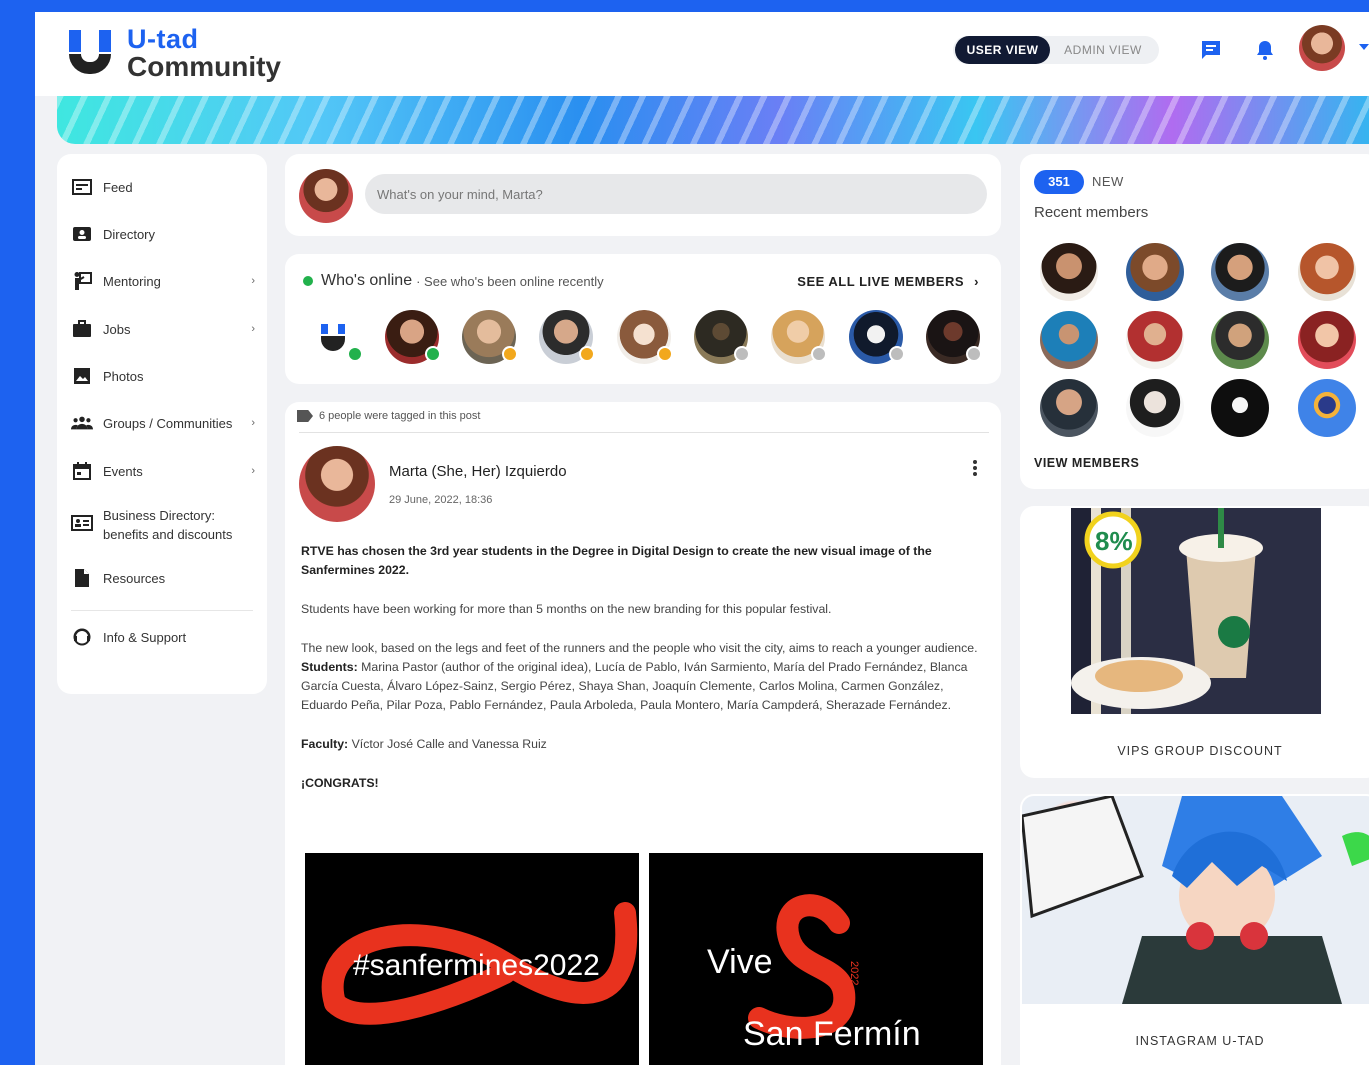  What do you see at coordinates (166, 376) in the screenshot?
I see `sidebar-item-photos: Photos` at bounding box center [166, 376].